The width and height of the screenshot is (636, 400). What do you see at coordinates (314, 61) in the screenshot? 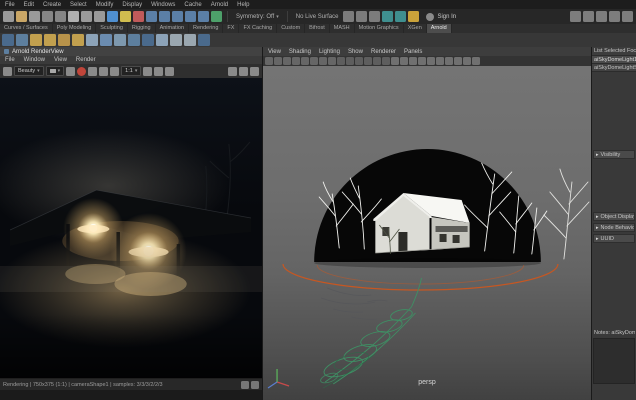
I see `2d-pan-zoom-icon` at bounding box center [314, 61].